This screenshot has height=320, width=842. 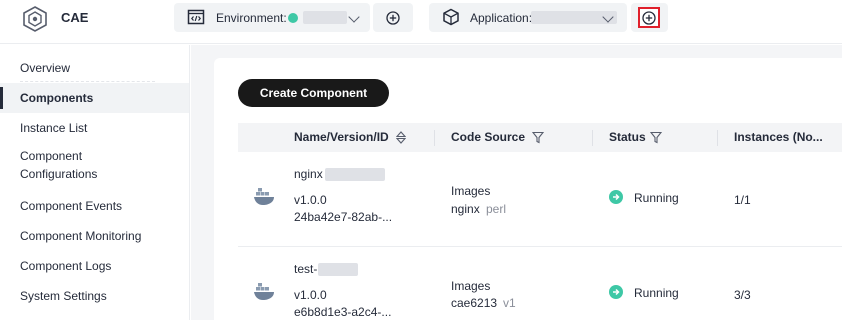 What do you see at coordinates (94, 206) in the screenshot?
I see `sidebar-item-component-events: Component Events` at bounding box center [94, 206].